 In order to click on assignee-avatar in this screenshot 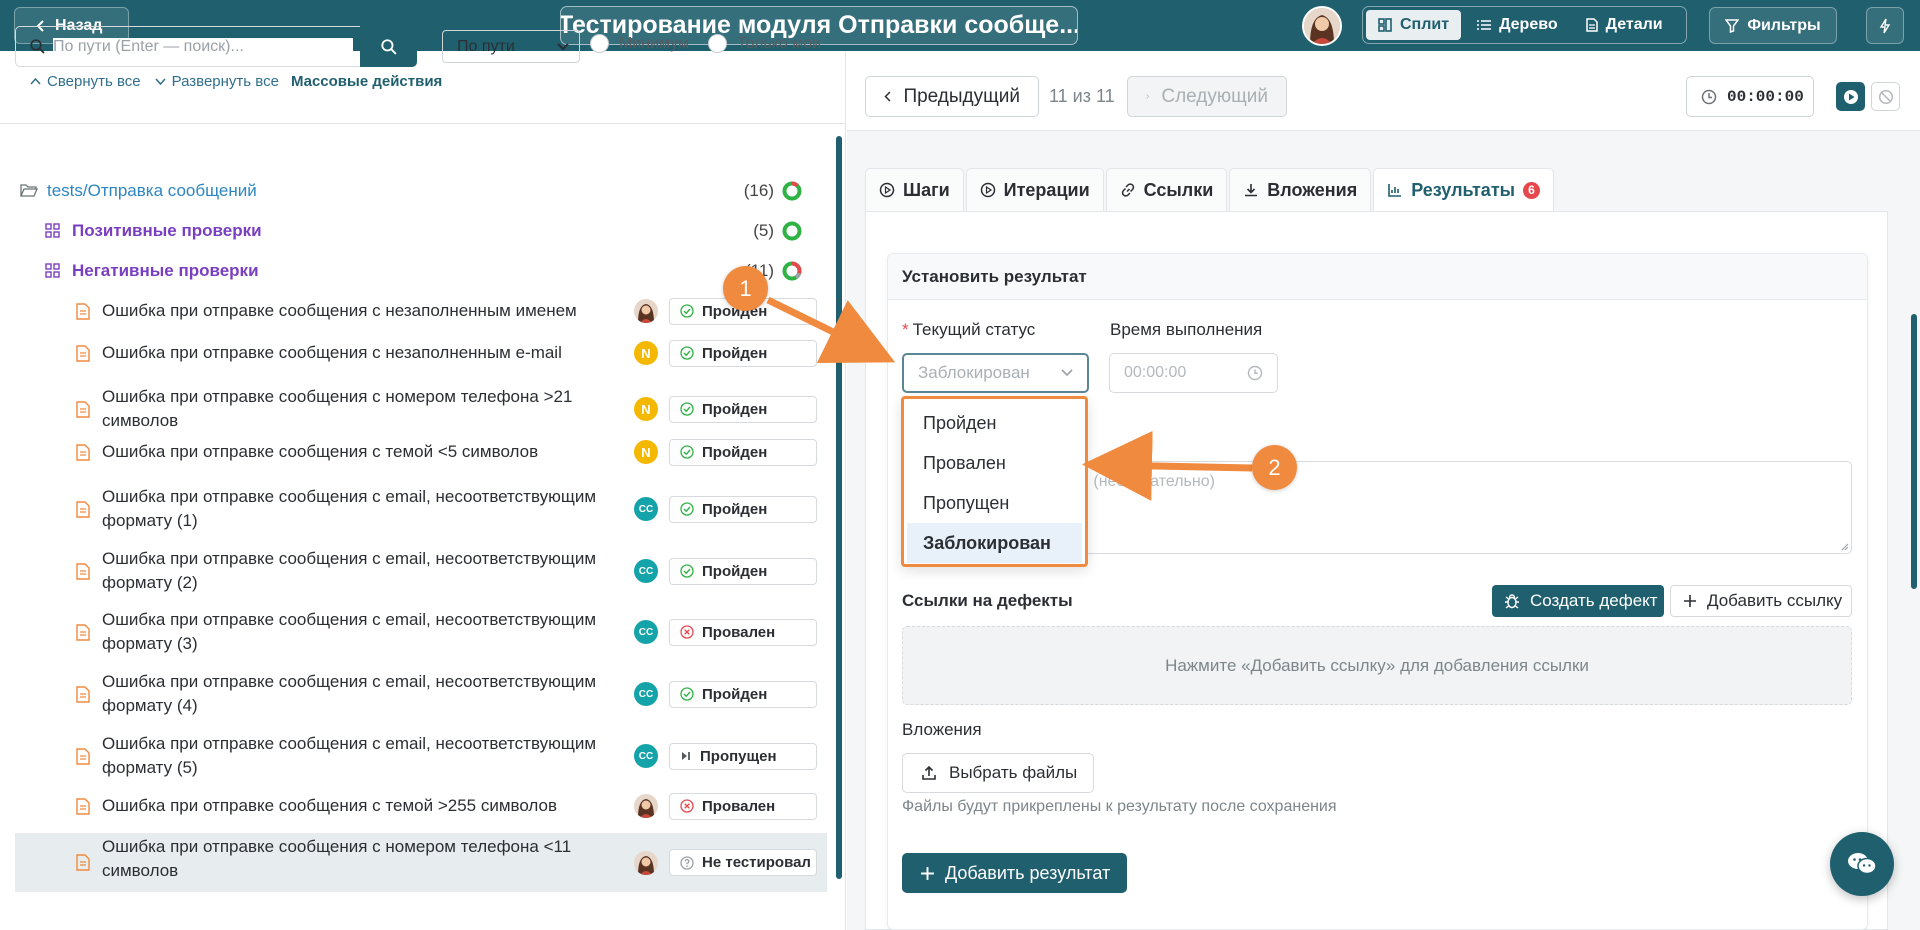, I will do `click(646, 806)`.